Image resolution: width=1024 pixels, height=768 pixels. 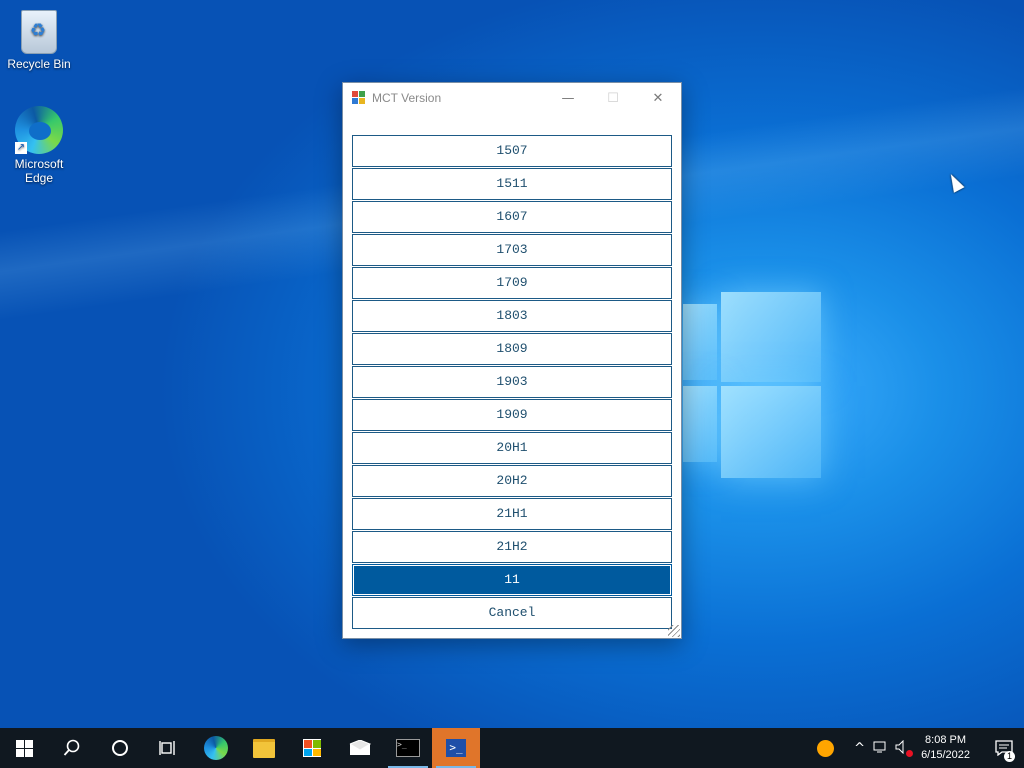 I want to click on search-icon, so click(x=71, y=747).